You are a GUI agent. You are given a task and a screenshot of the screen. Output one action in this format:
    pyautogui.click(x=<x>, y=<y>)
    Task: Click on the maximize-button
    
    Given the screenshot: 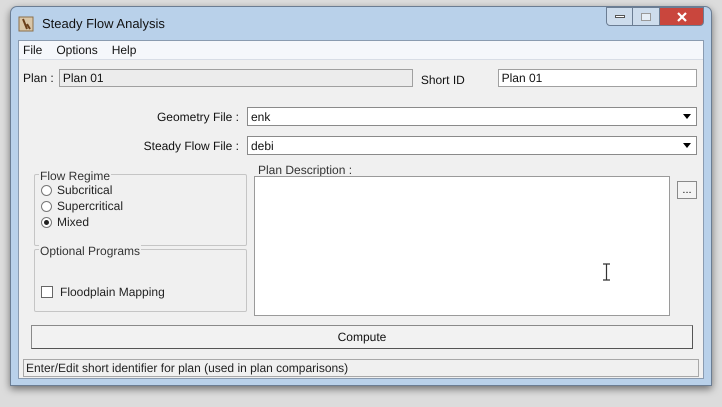 What is the action you would take?
    pyautogui.click(x=646, y=16)
    